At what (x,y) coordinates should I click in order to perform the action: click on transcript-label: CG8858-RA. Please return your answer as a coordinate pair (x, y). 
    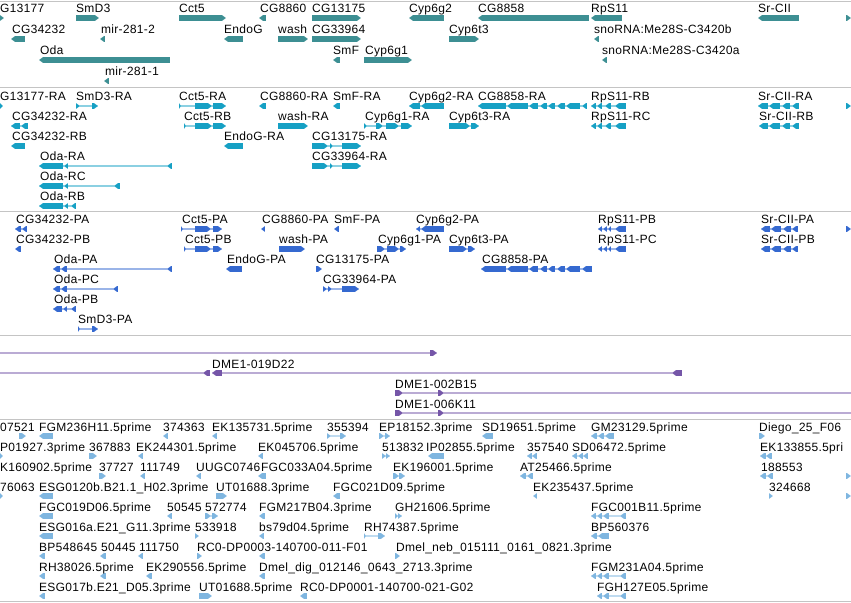
    Looking at the image, I should click on (512, 95).